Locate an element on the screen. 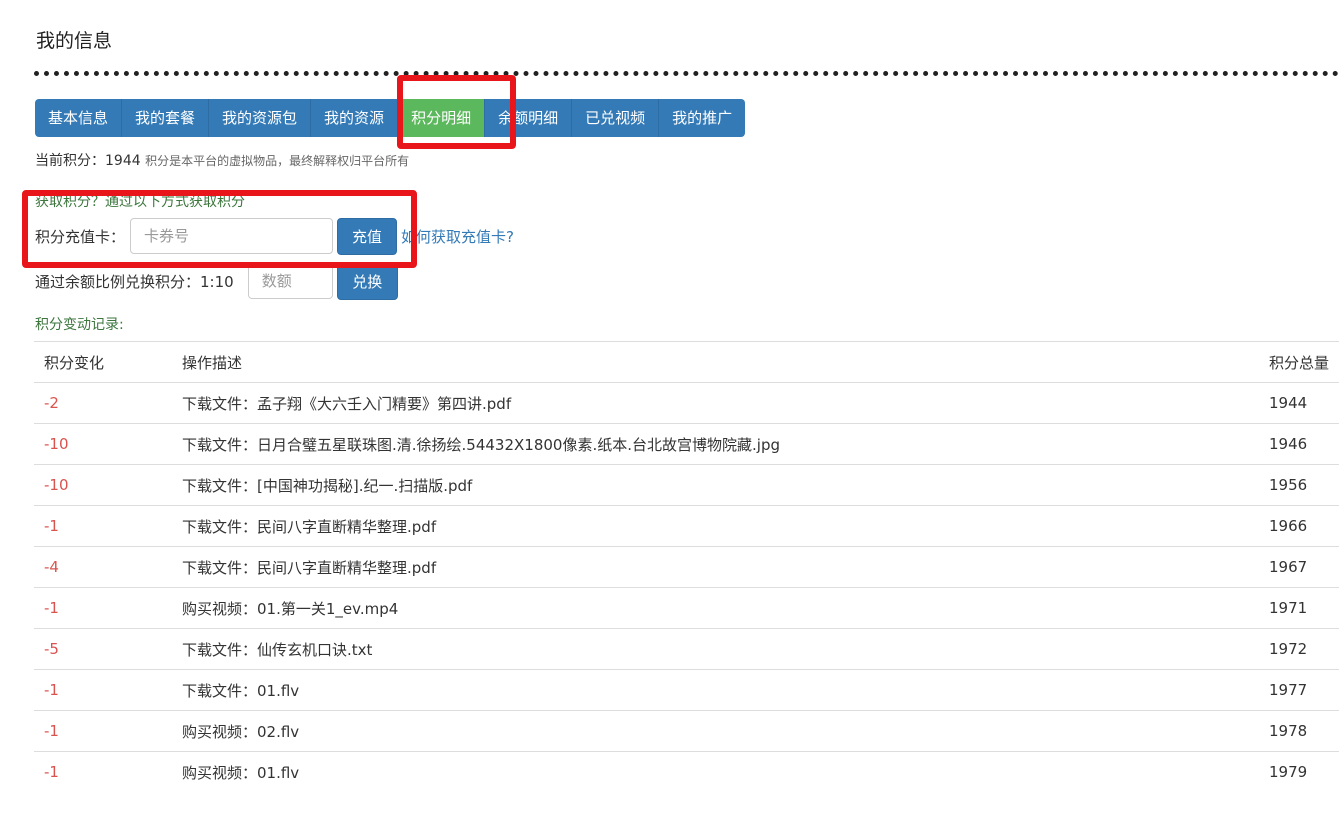  table-row: -1 购买视频：02.flv 1978 is located at coordinates (686, 731).